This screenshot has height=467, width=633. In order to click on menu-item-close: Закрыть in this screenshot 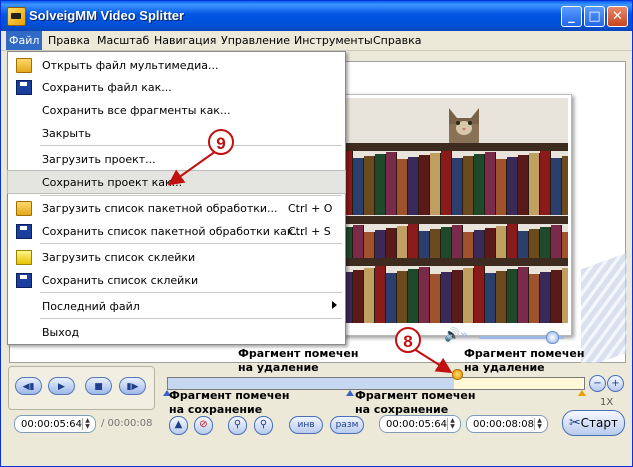, I will do `click(176, 133)`.